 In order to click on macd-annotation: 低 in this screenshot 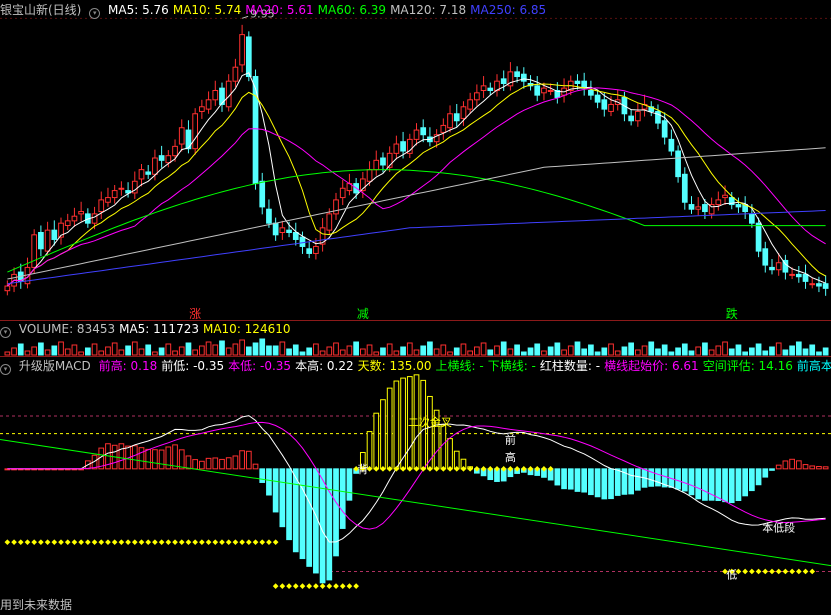, I will do `click(731, 574)`.